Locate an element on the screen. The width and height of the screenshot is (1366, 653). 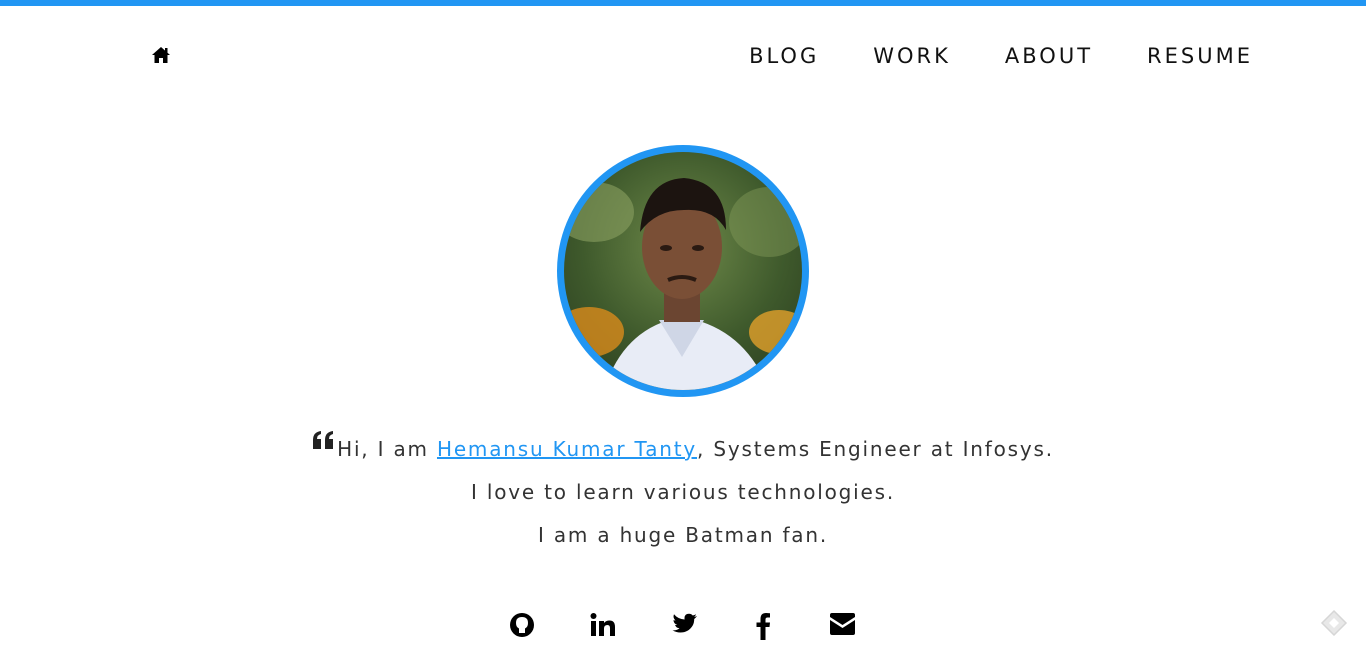
intro-line-3: I am a huge Batman fan. is located at coordinates (683, 535).